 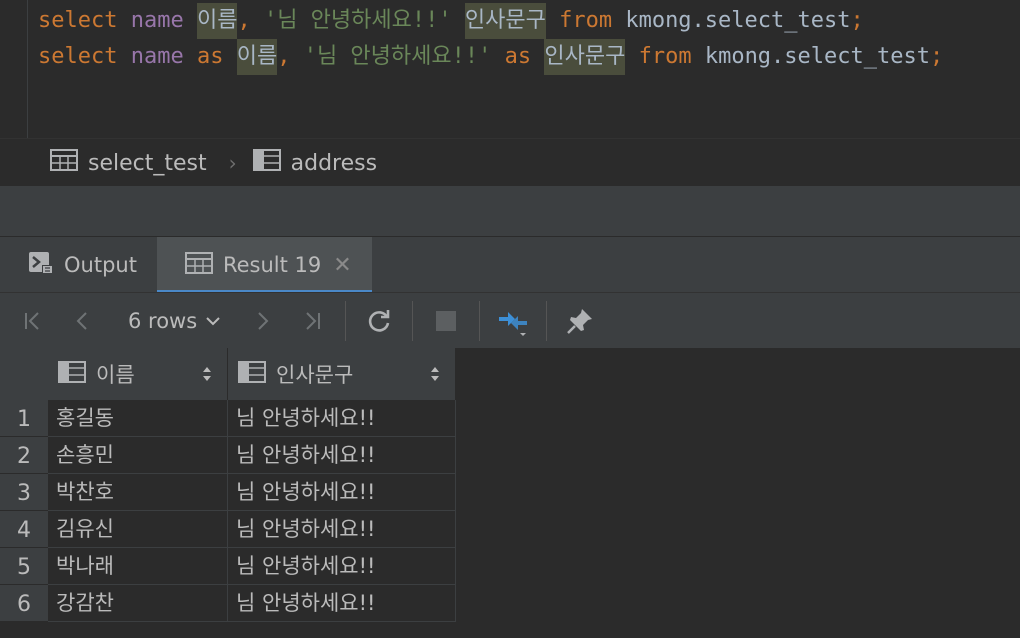 I want to click on console-icon, so click(x=41, y=265).